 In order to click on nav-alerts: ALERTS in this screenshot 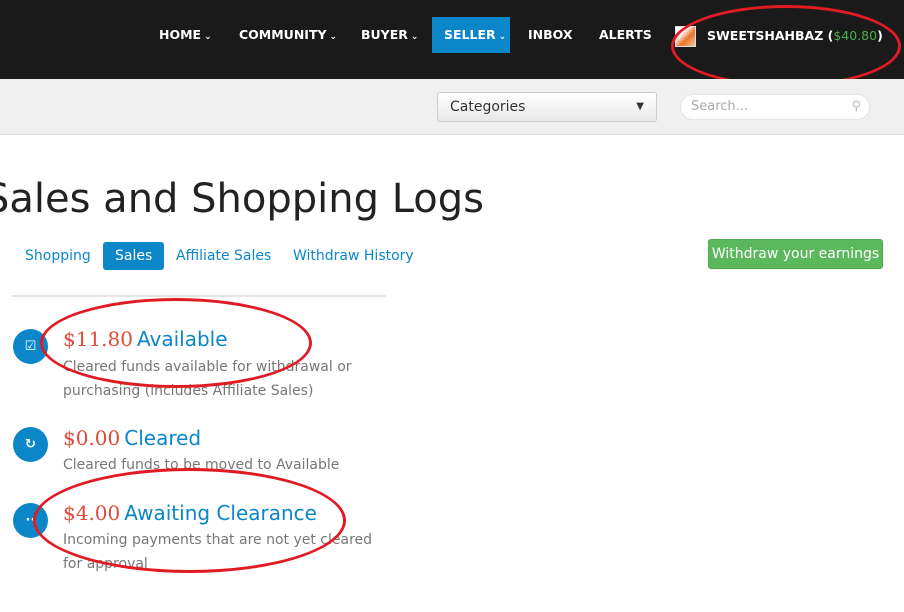, I will do `click(625, 35)`.